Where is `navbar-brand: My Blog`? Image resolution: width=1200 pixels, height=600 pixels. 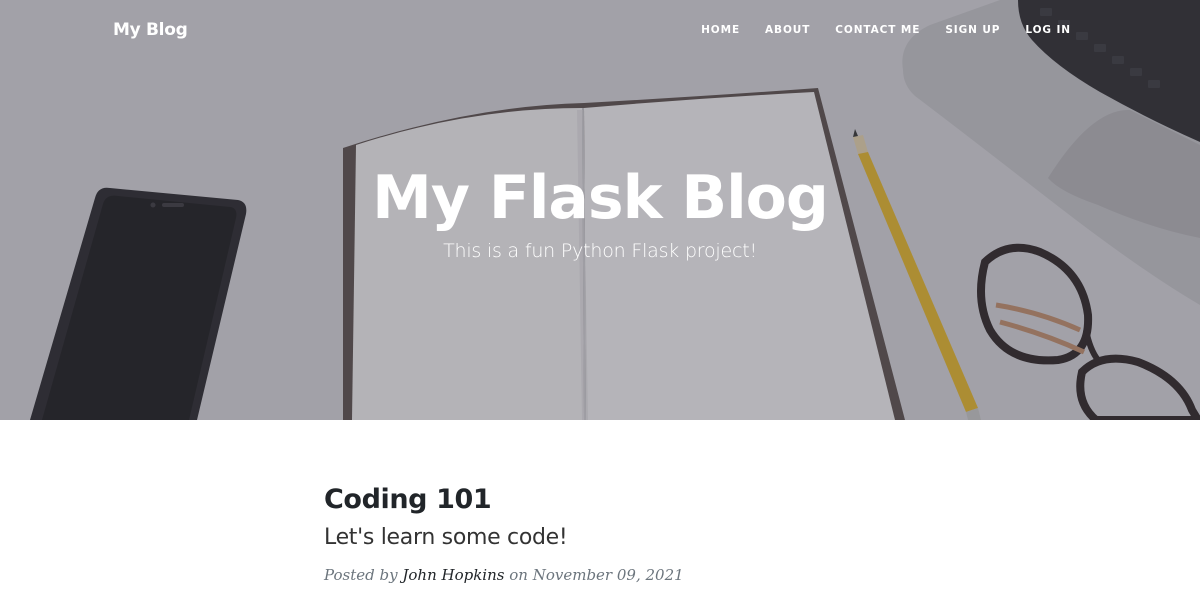 navbar-brand: My Blog is located at coordinates (150, 30).